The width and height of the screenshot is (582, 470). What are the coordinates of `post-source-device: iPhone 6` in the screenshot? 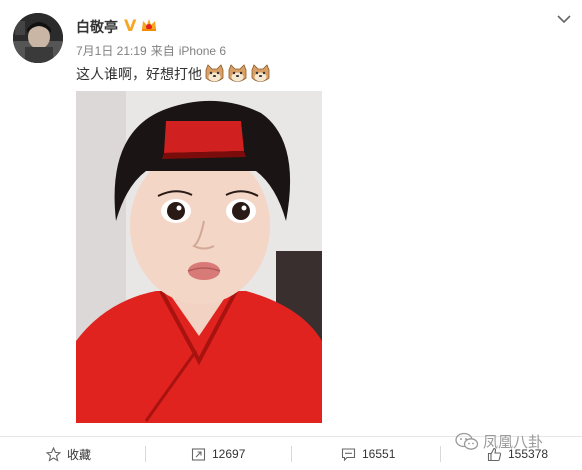 It's located at (202, 51).